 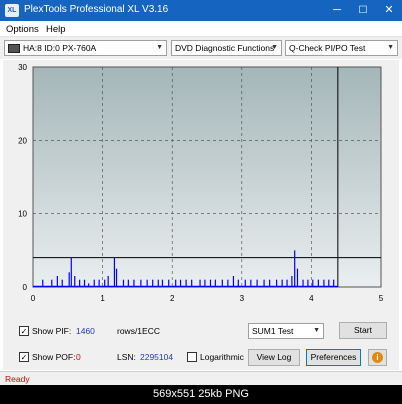 I want to click on status-text: Ready, so click(x=17, y=379).